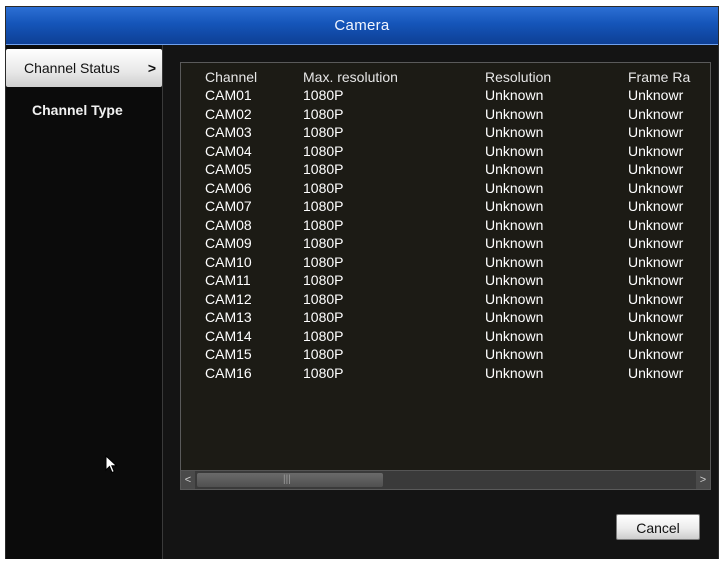 This screenshot has height=562, width=723. I want to click on cell-channel: CAM05, so click(228, 169).